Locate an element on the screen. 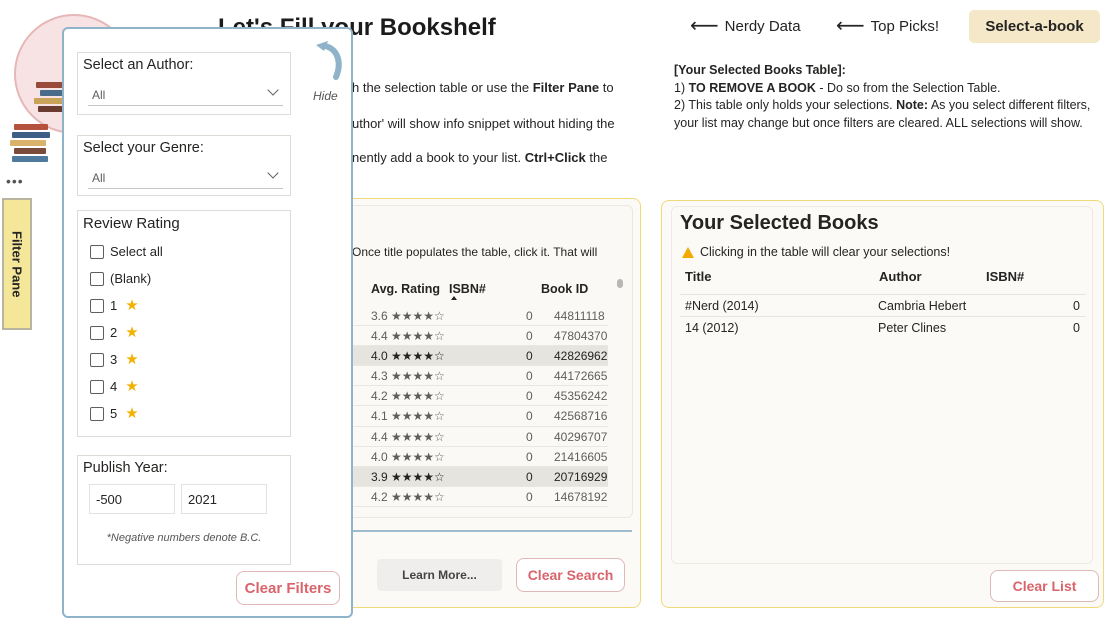 Image resolution: width=1117 pixels, height=627 pixels. rating-option-1: 1 ★ is located at coordinates (114, 305).